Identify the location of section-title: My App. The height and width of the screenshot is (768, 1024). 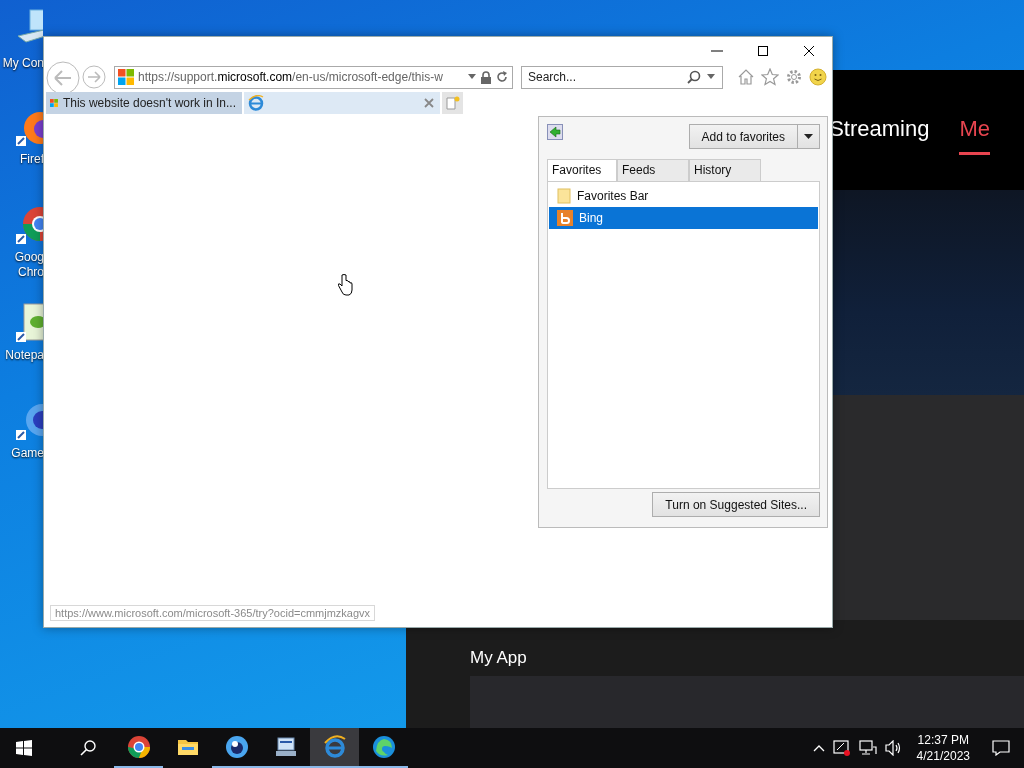
(499, 658).